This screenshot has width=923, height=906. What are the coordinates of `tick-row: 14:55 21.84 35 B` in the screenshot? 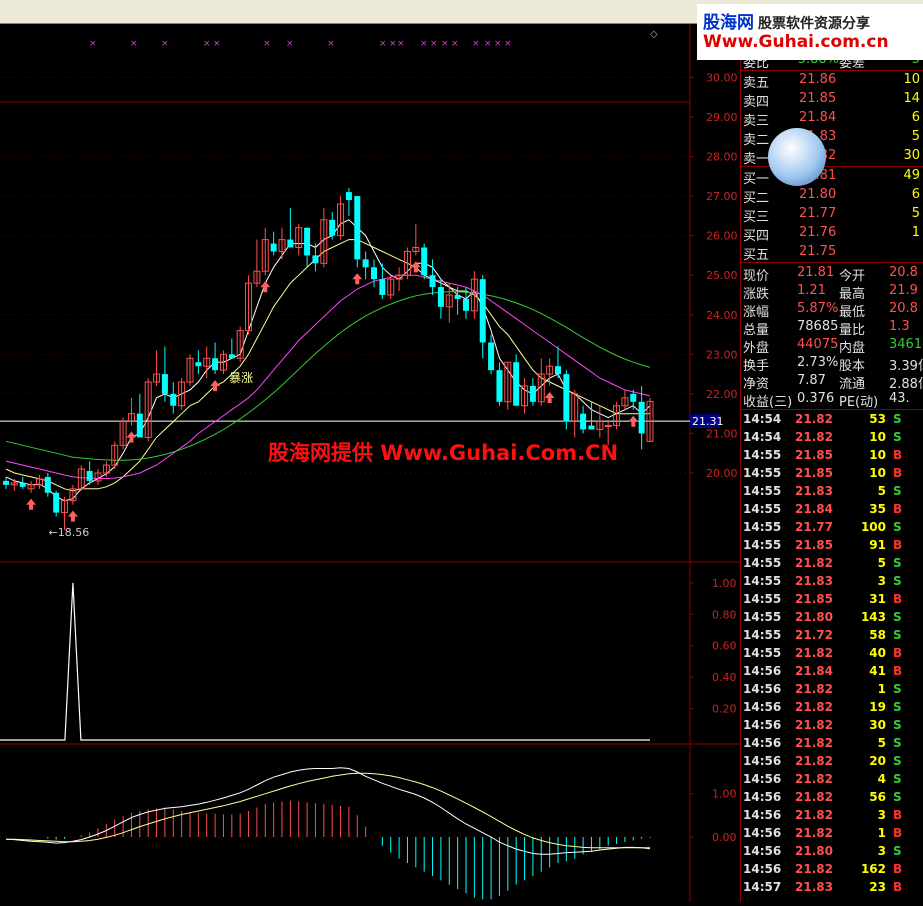 It's located at (833, 511).